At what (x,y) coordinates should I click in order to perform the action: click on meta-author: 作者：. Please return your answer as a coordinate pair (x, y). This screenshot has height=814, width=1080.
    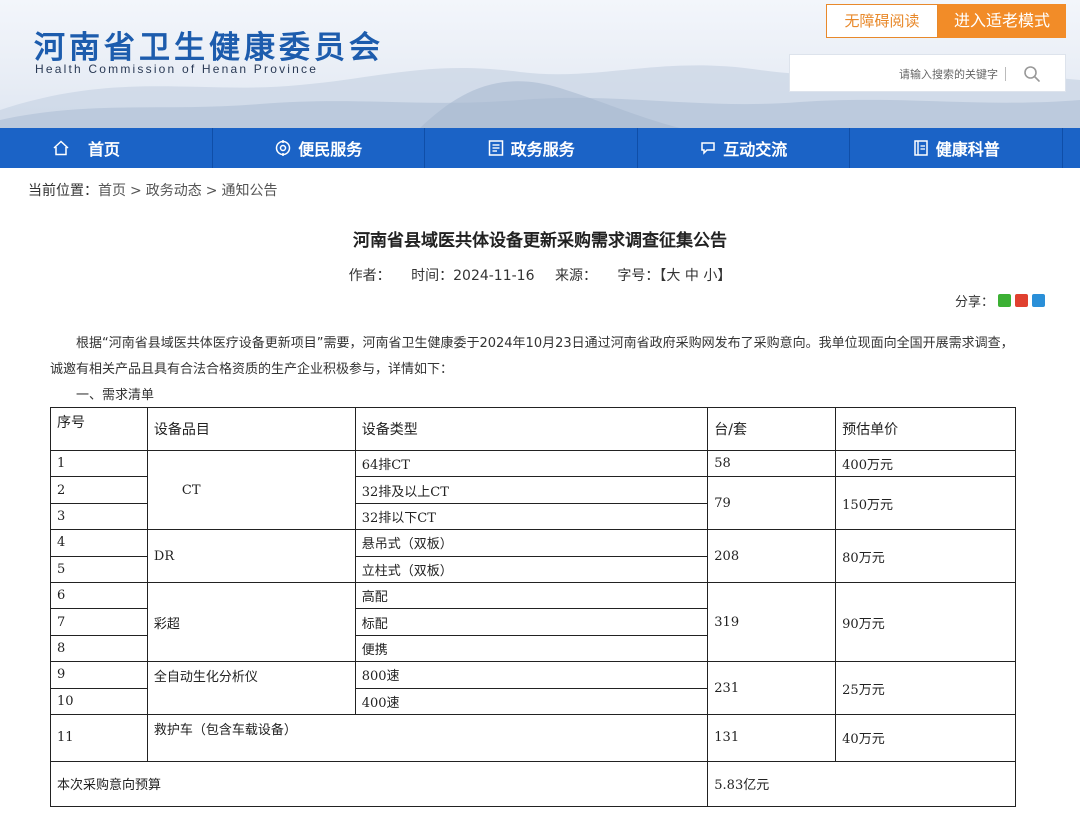
    Looking at the image, I should click on (370, 276).